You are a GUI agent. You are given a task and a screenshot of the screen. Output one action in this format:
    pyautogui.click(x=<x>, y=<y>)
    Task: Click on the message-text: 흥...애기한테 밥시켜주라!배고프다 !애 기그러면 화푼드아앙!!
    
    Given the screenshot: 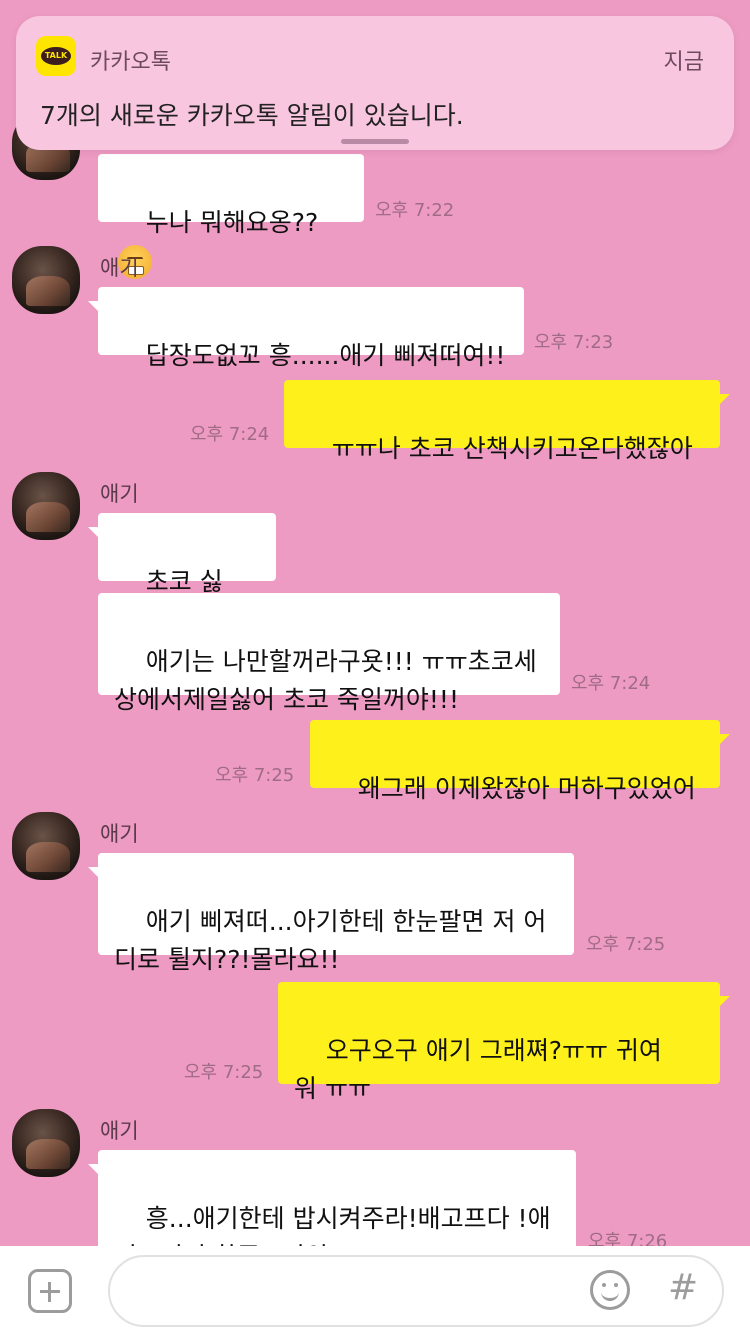 What is the action you would take?
    pyautogui.click(x=332, y=1225)
    